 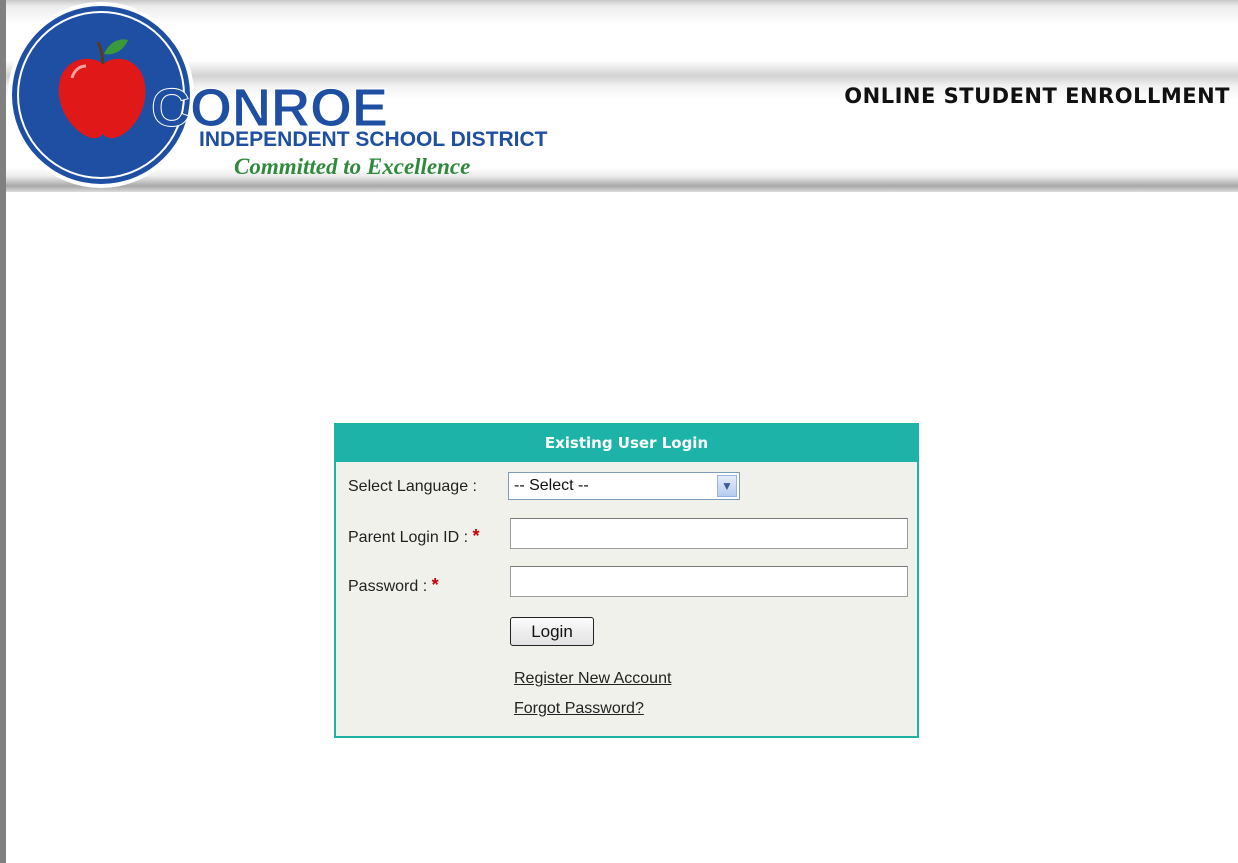 What do you see at coordinates (551, 485) in the screenshot?
I see `language-select-value: -- Select --` at bounding box center [551, 485].